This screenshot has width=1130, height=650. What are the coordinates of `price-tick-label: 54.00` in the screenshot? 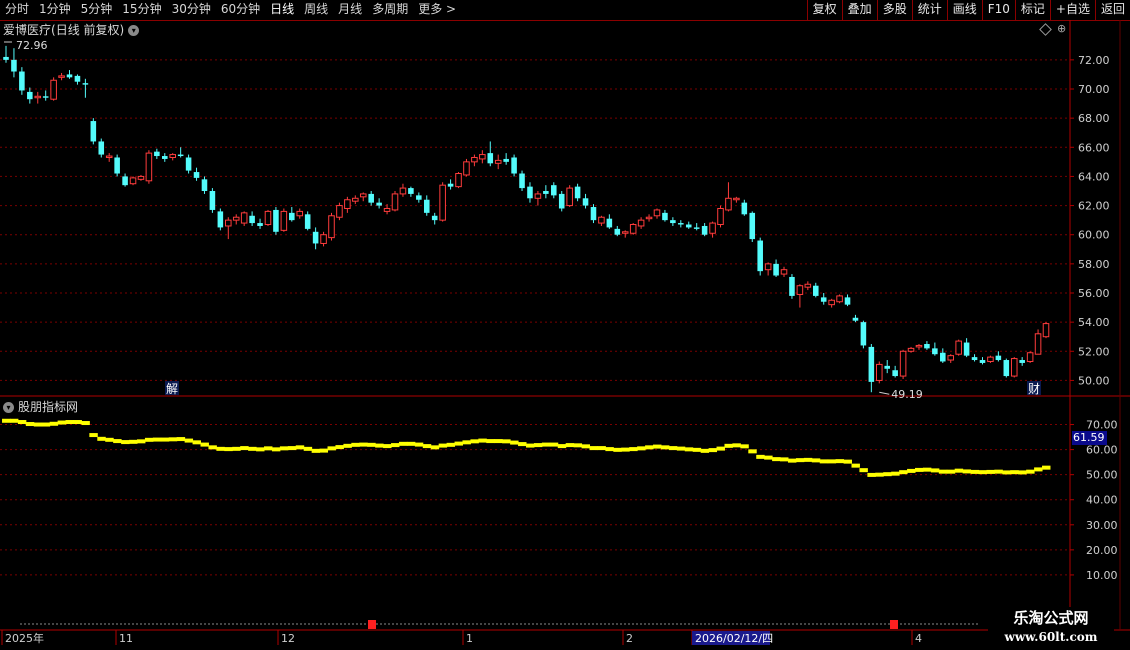 It's located at (1094, 322).